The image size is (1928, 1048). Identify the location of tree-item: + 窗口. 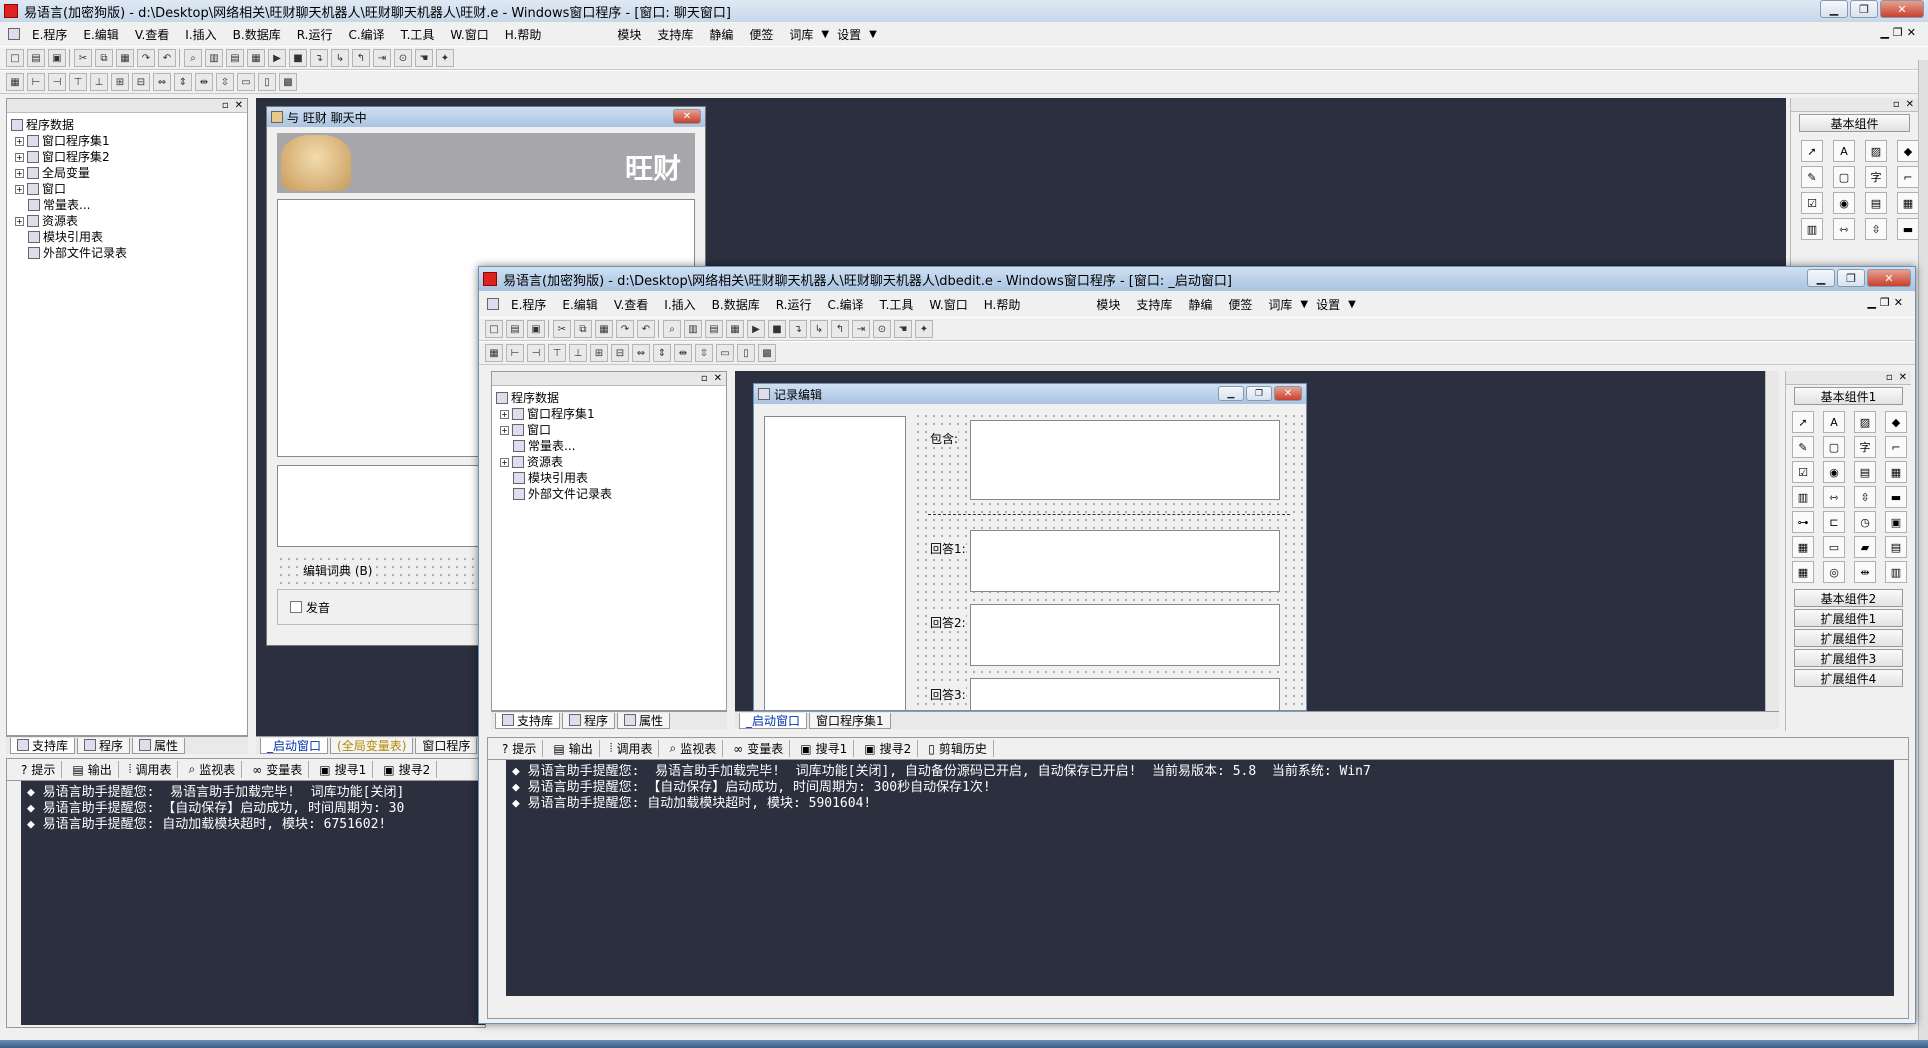
(609, 430).